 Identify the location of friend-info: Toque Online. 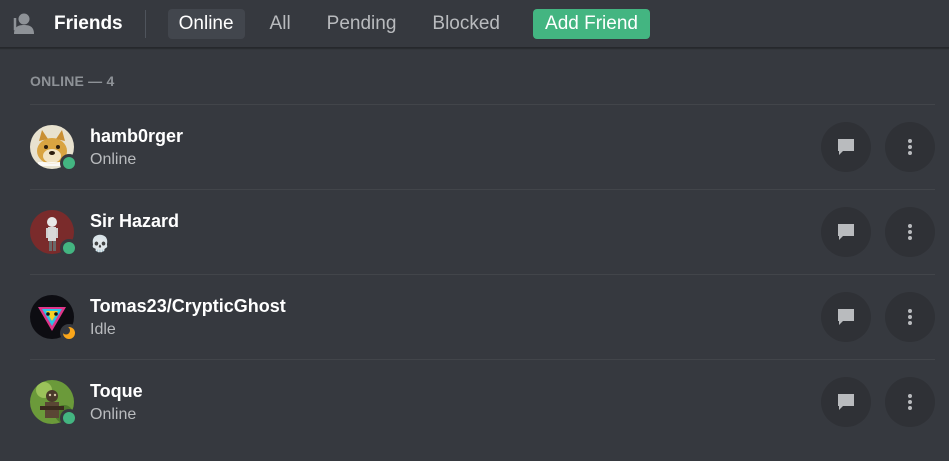
(116, 402).